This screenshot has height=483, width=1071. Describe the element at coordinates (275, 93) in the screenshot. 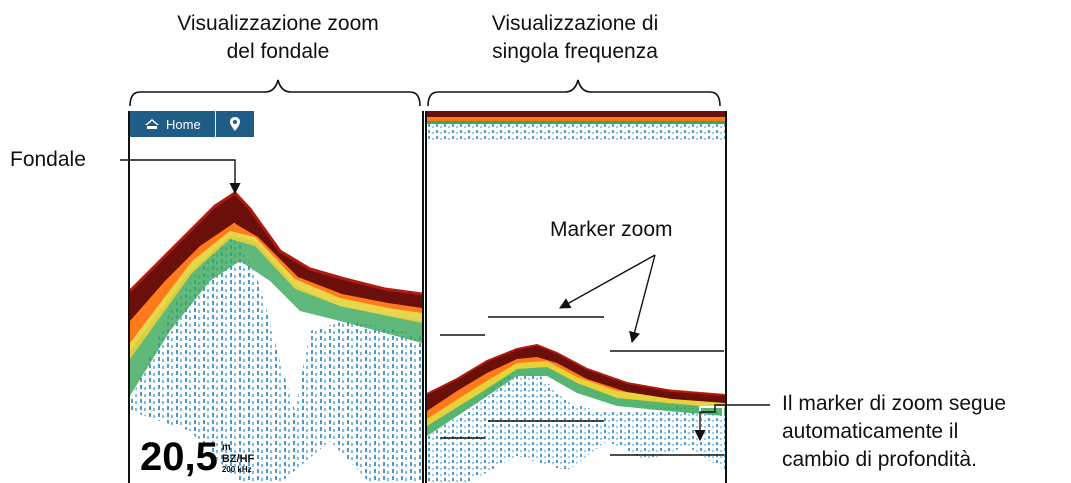

I see `bracket-zoom-view` at that location.